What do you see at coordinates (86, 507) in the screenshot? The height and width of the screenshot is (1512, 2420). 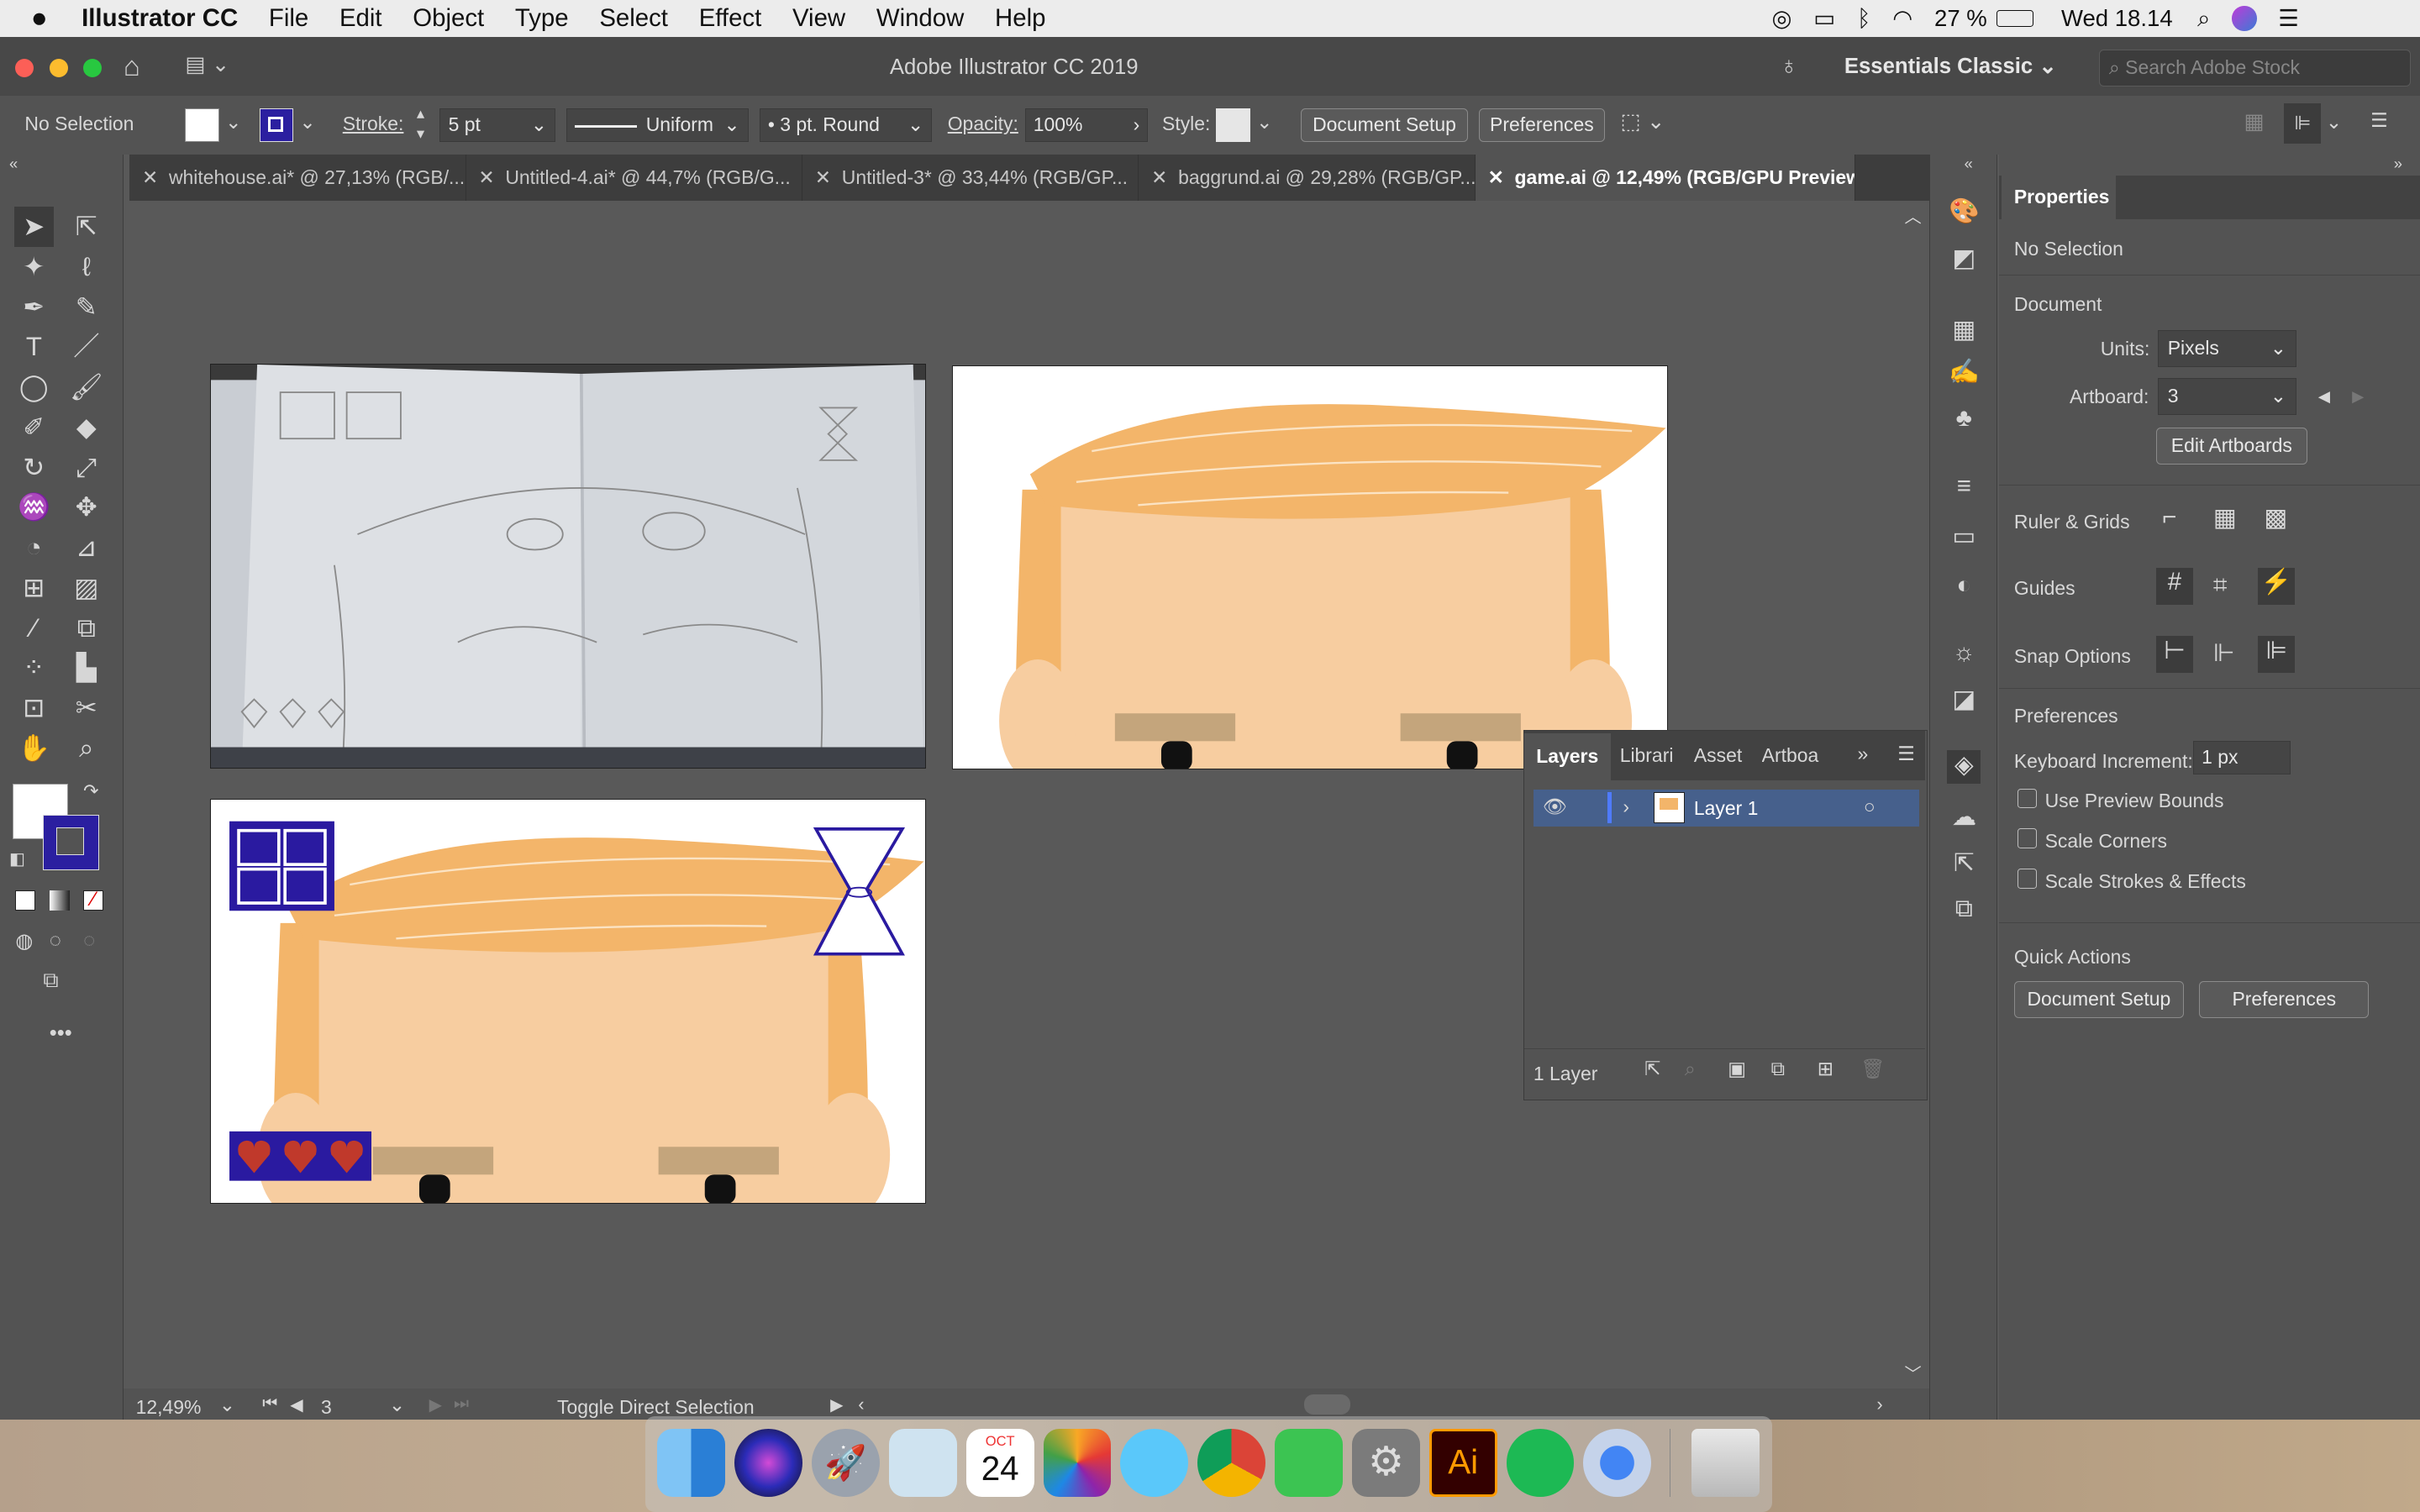 I see `puppet-warp-tool-icon: ✥` at bounding box center [86, 507].